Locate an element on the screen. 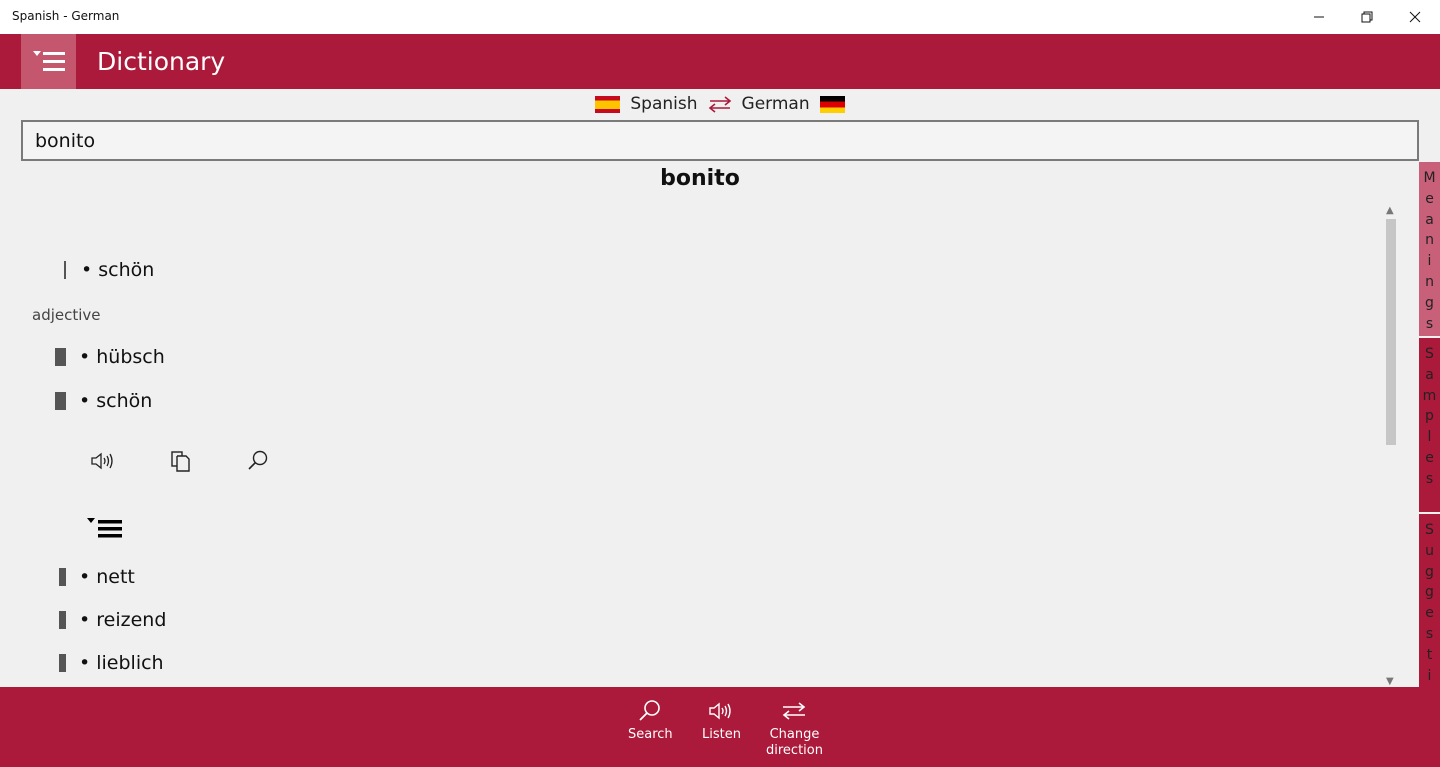  window-title: Spanish - German is located at coordinates (66, 16).